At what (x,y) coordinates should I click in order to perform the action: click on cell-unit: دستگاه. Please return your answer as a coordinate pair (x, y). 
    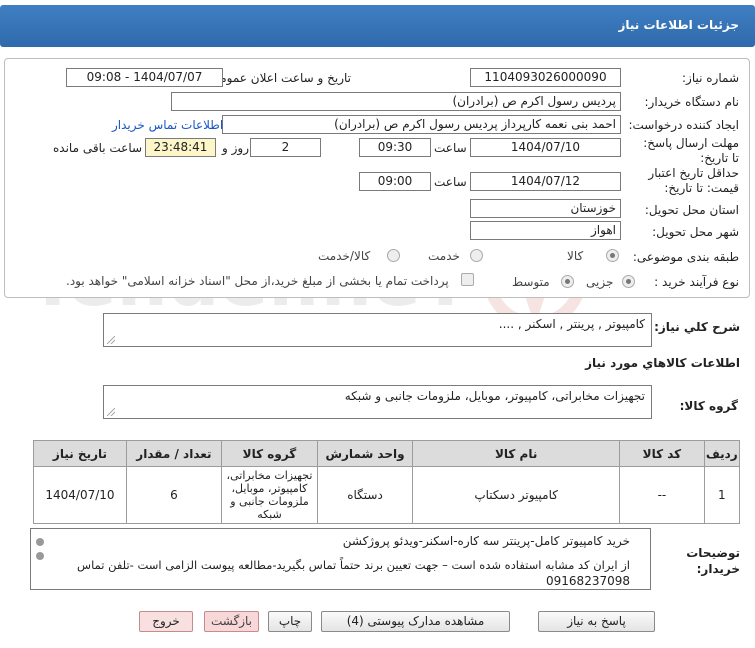
    Looking at the image, I should click on (365, 495).